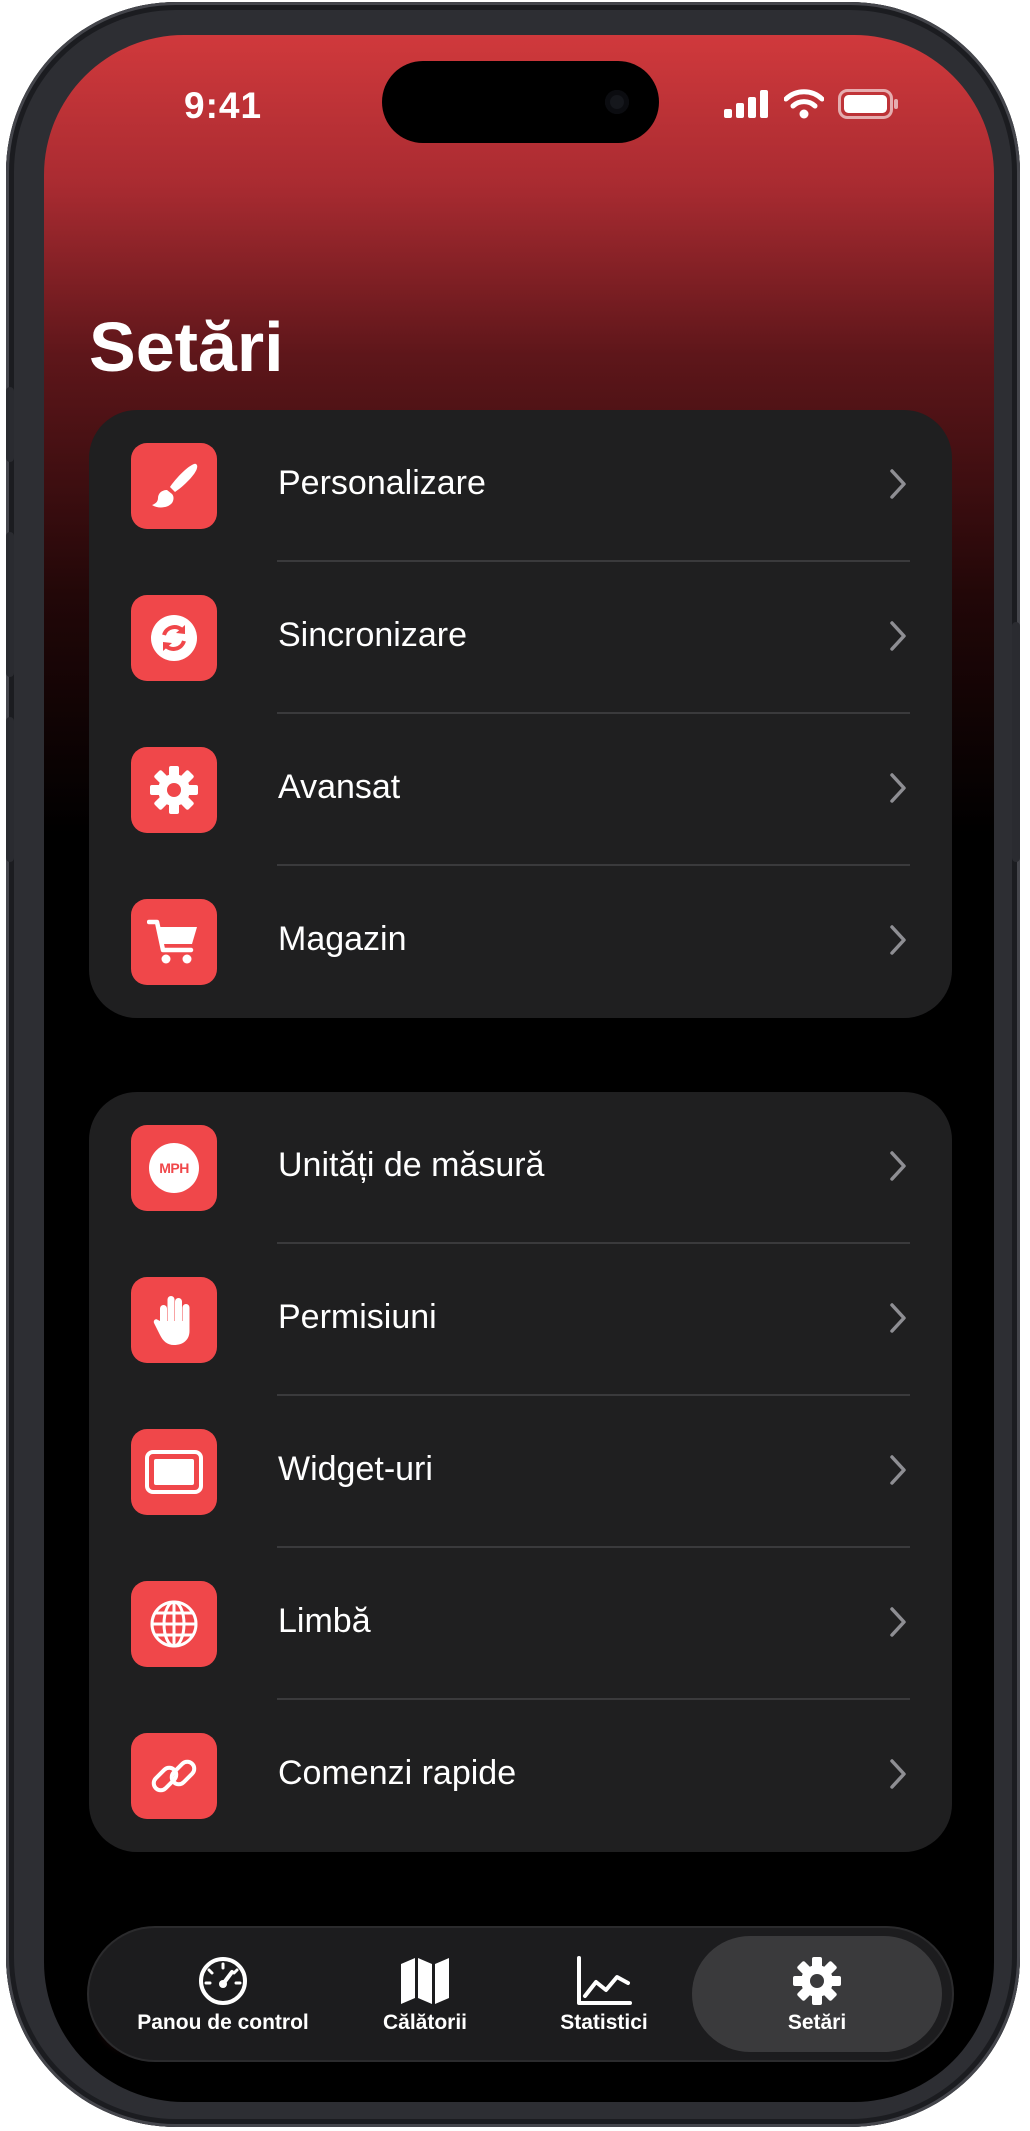  What do you see at coordinates (10, 789) in the screenshot?
I see `volume-down-button` at bounding box center [10, 789].